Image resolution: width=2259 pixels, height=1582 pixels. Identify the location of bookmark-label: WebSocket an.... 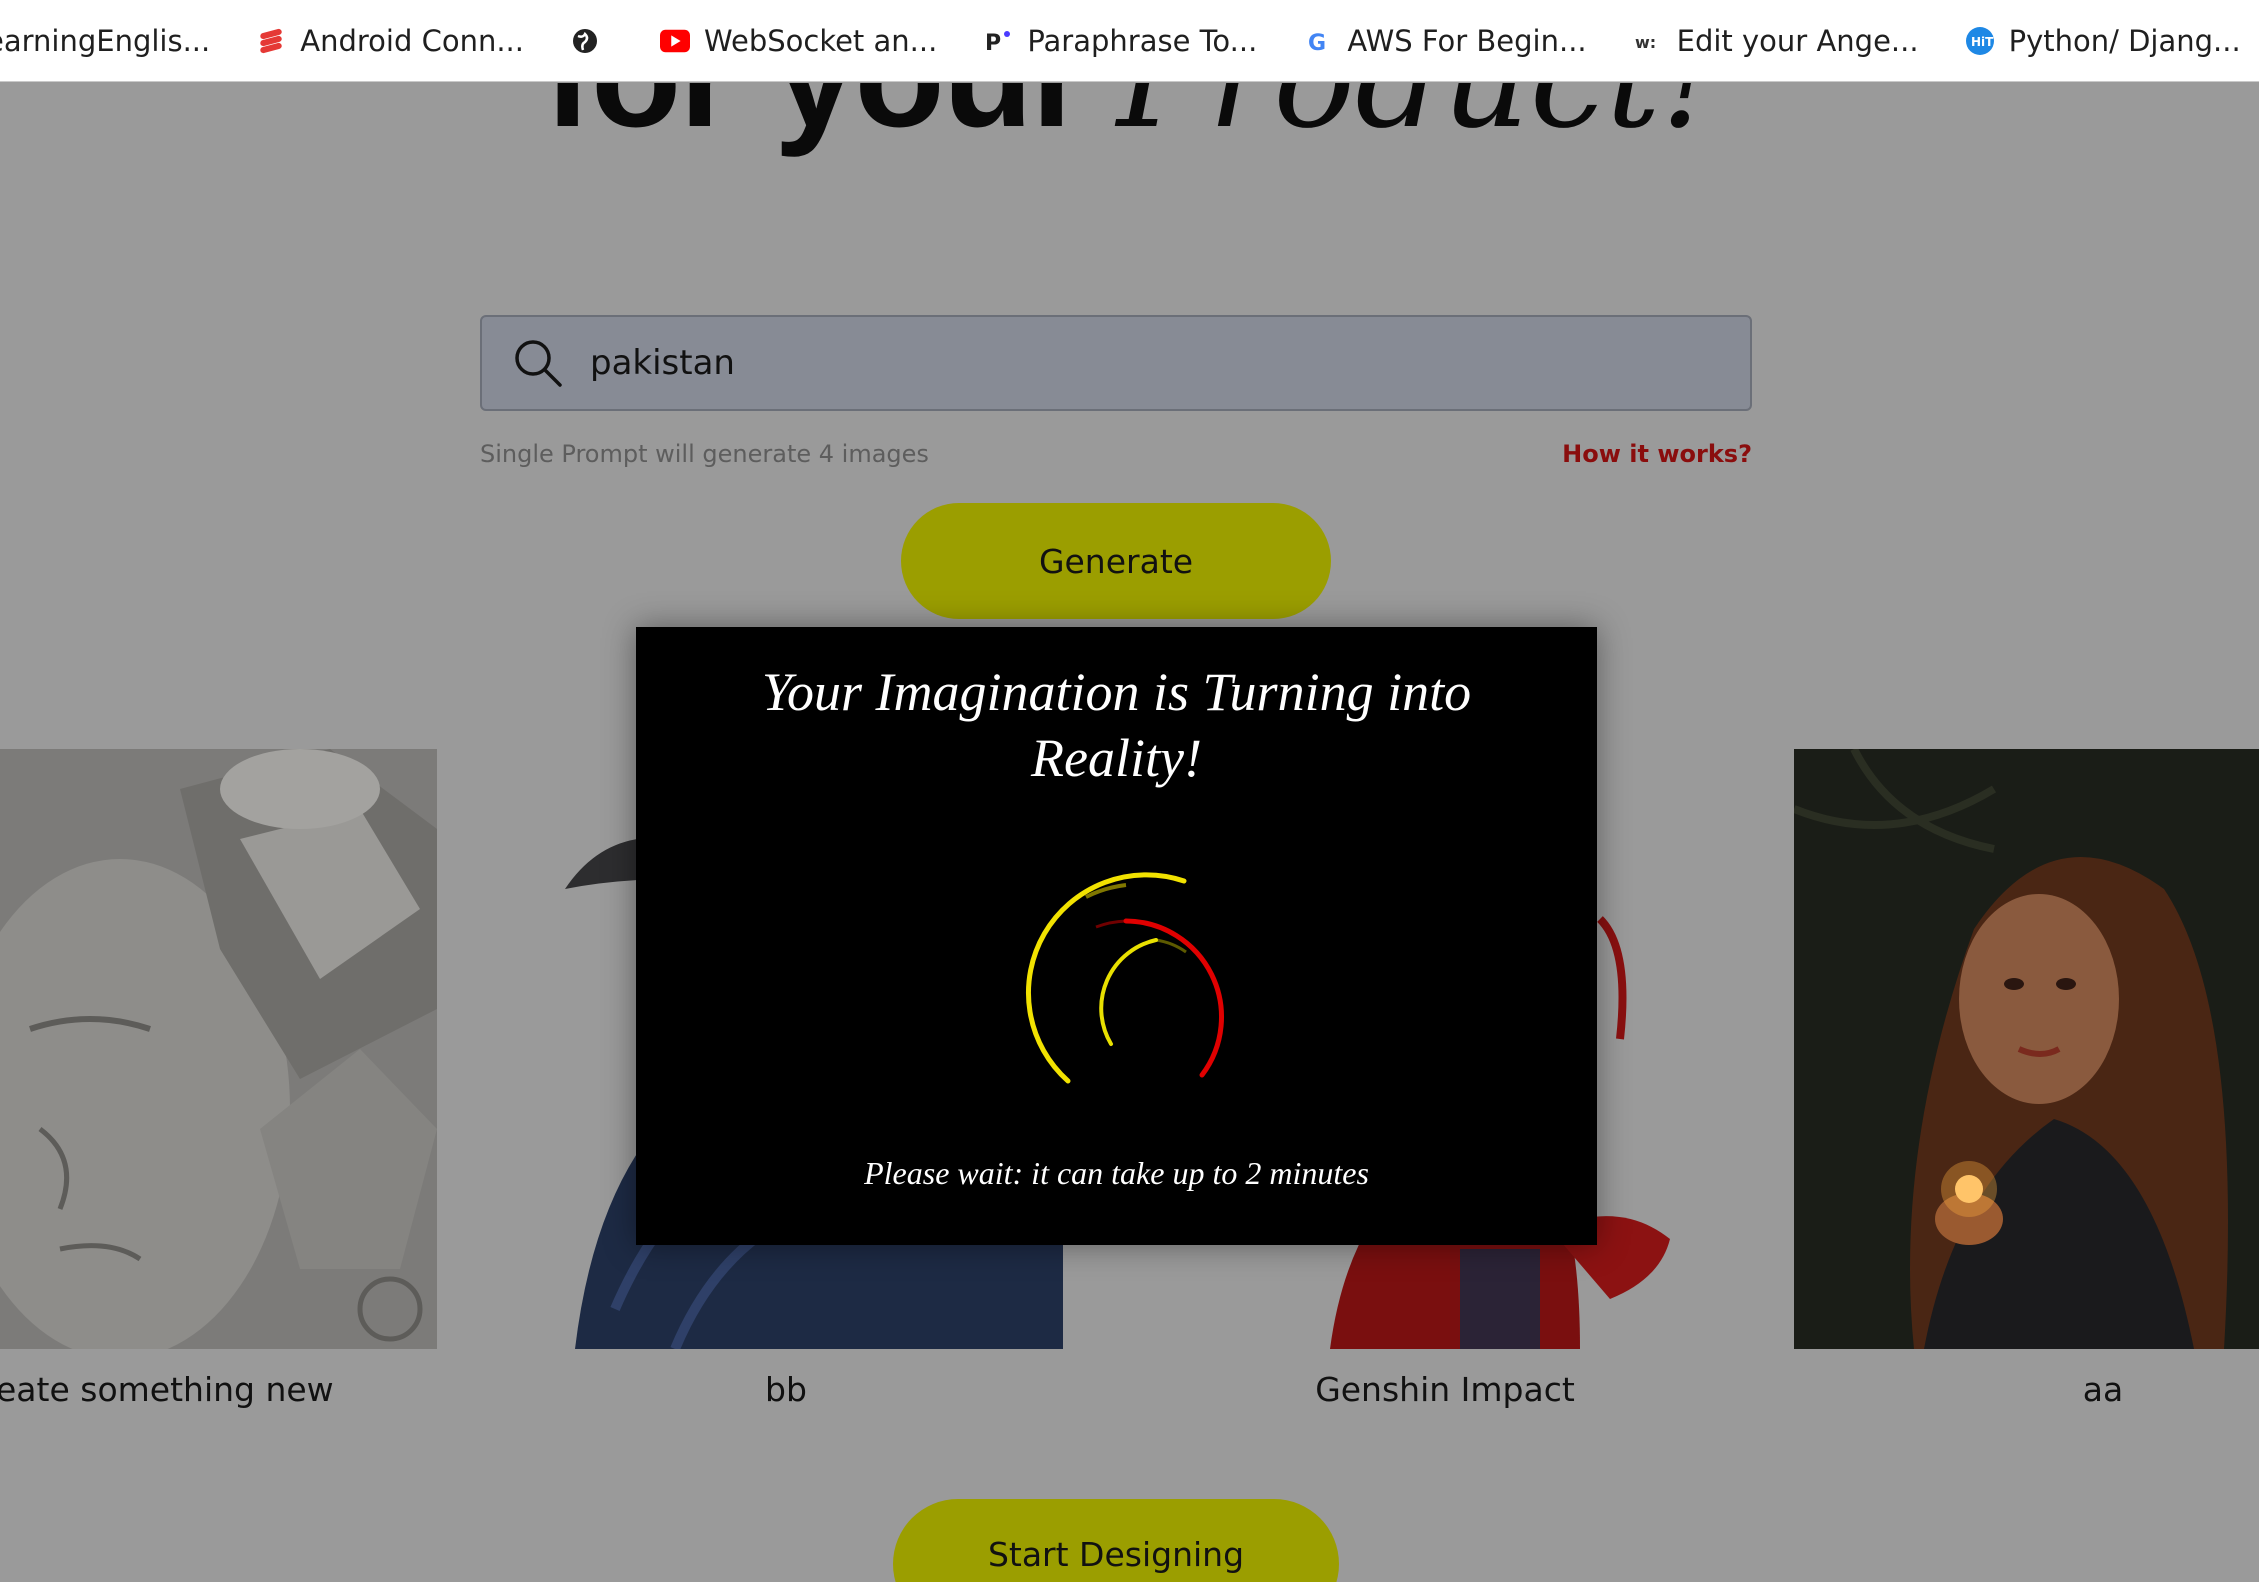
(821, 40).